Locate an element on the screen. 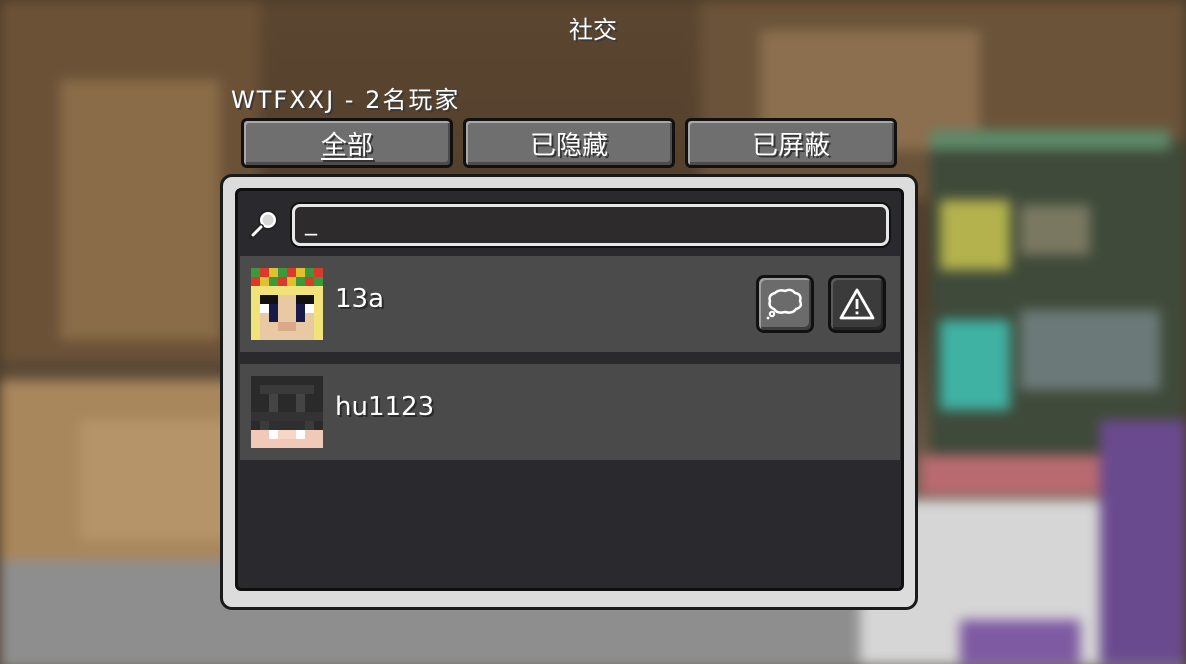 This screenshot has width=1186, height=664. tab-blocked: 已屏蔽 is located at coordinates (791, 143).